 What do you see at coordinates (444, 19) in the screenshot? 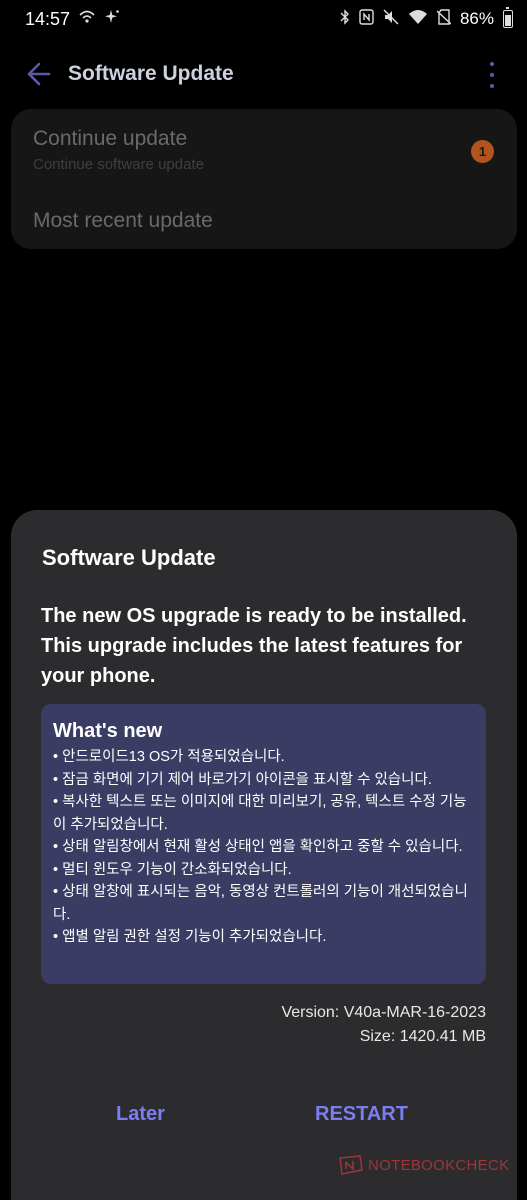
I see `no-sim-icon` at bounding box center [444, 19].